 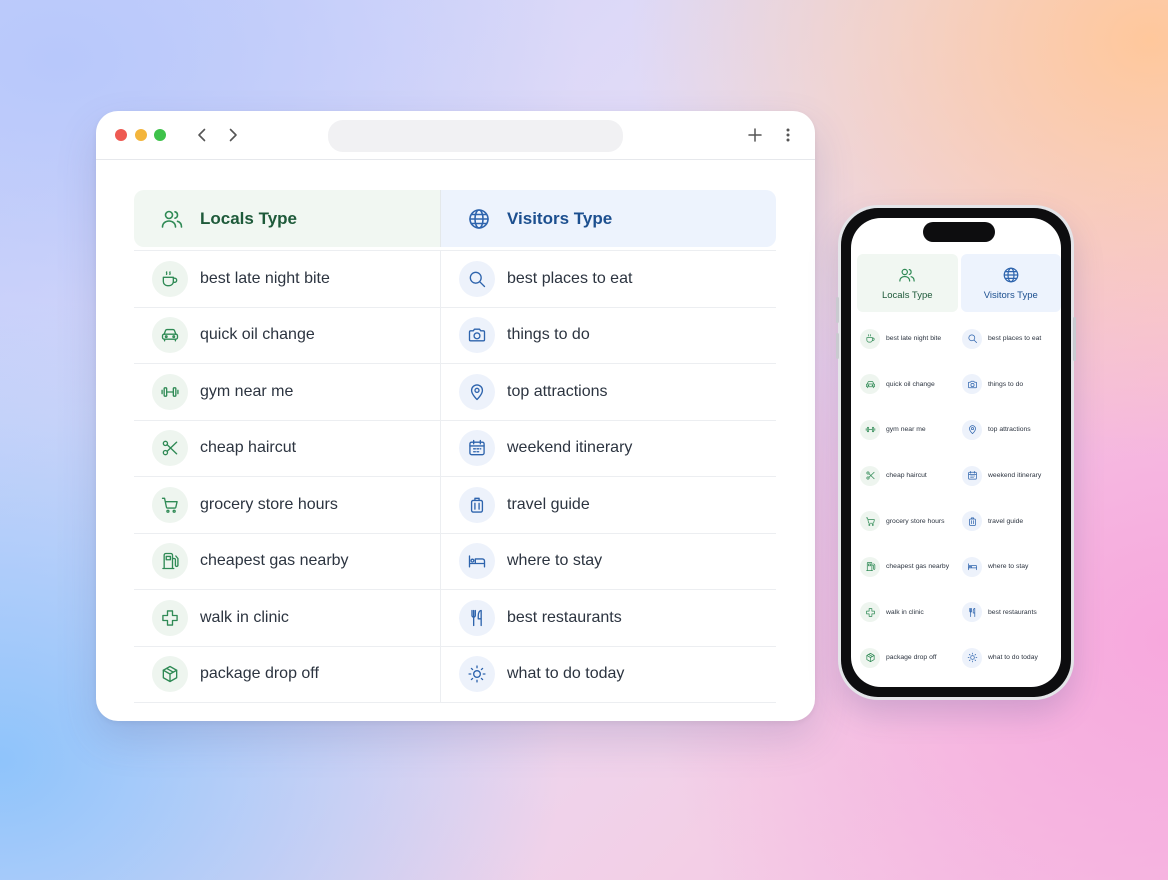 I want to click on new-tab-button, so click(x=755, y=135).